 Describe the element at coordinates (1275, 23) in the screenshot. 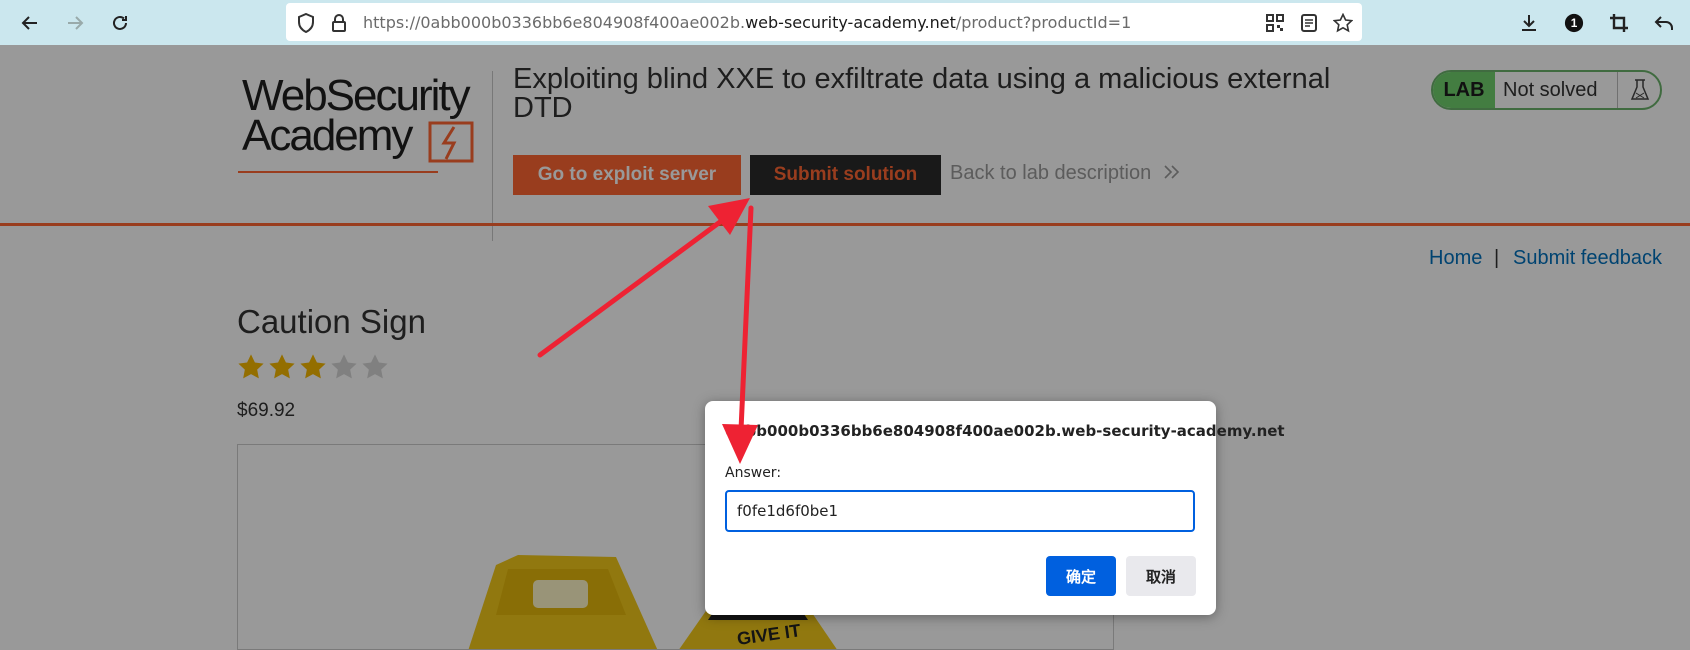

I see `qr-code-icon` at that location.